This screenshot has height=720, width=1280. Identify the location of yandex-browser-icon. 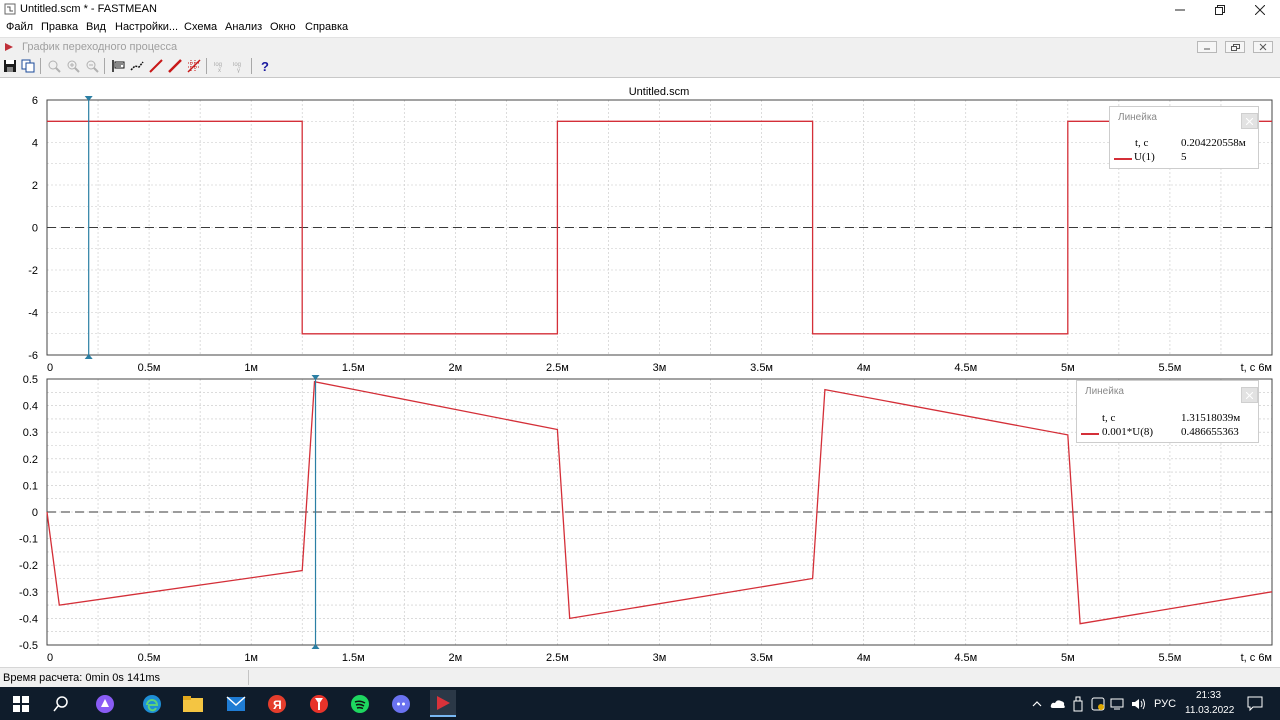
(319, 704).